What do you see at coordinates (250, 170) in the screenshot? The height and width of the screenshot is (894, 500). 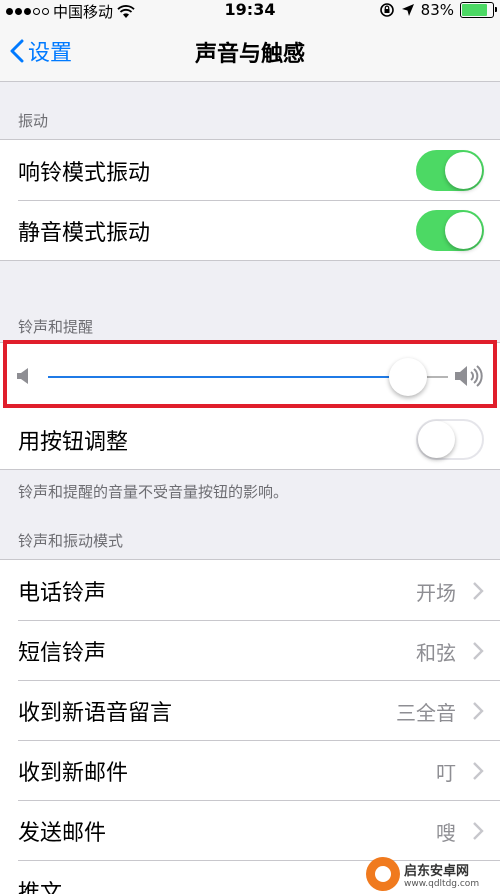 I see `row-vibrate-on-ring: 响铃模式振动` at bounding box center [250, 170].